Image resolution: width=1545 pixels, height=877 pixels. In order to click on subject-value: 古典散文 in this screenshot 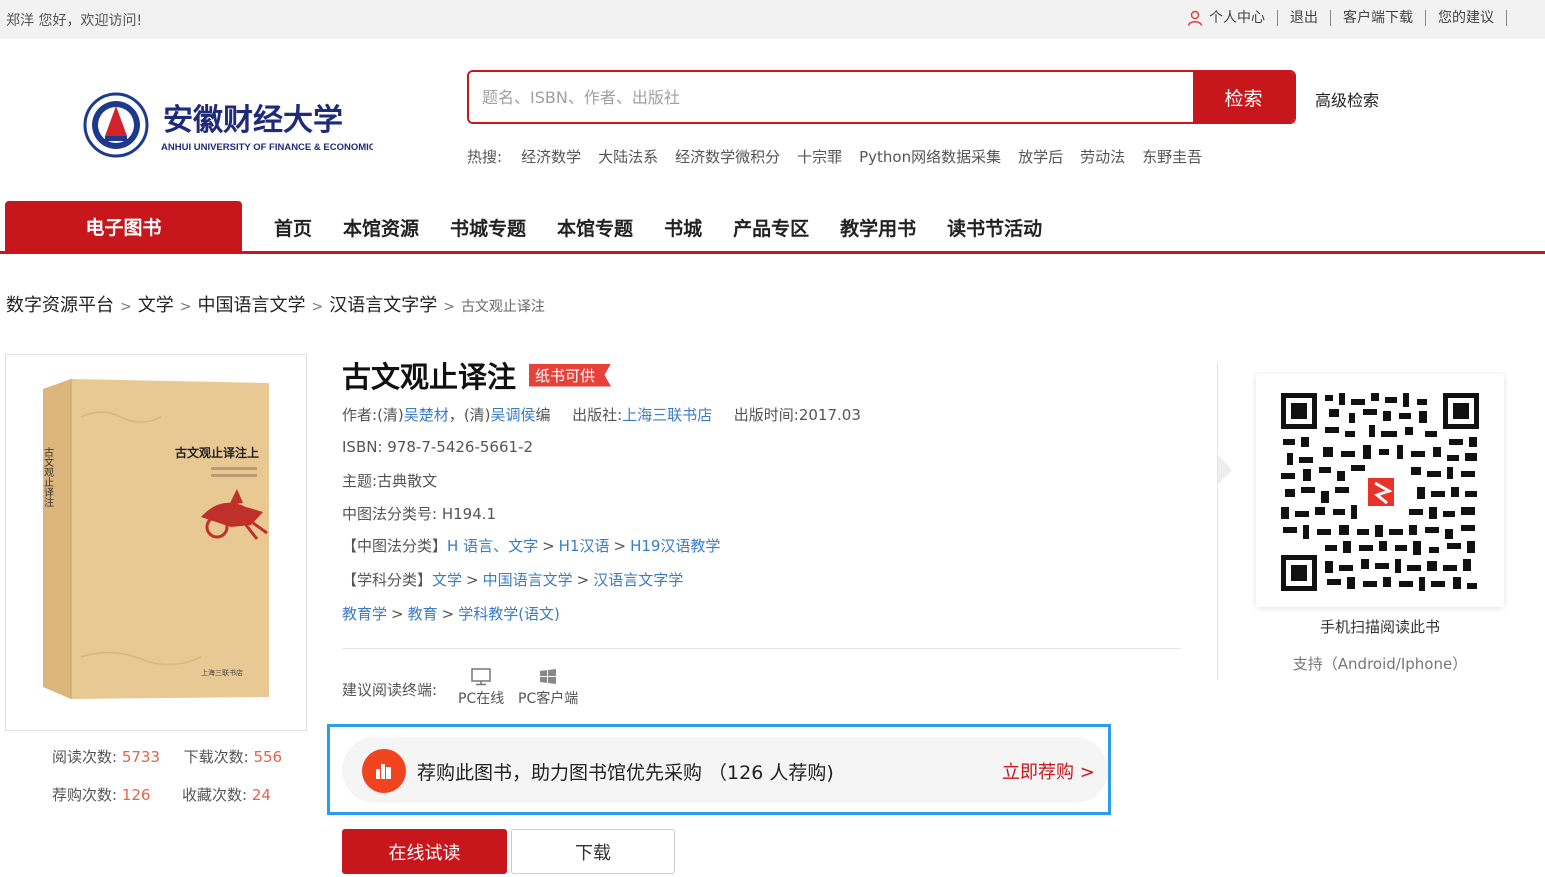, I will do `click(407, 481)`.